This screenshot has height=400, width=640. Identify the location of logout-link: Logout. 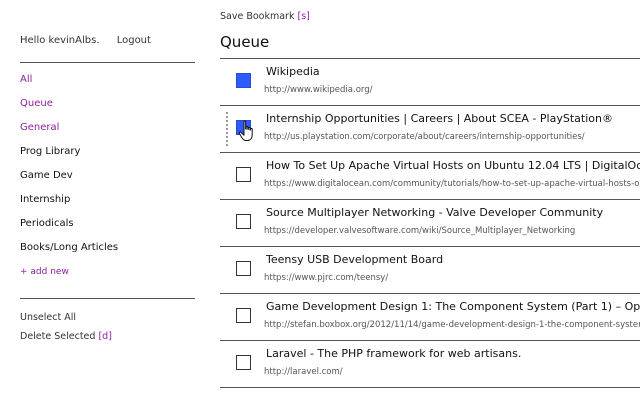
(134, 40).